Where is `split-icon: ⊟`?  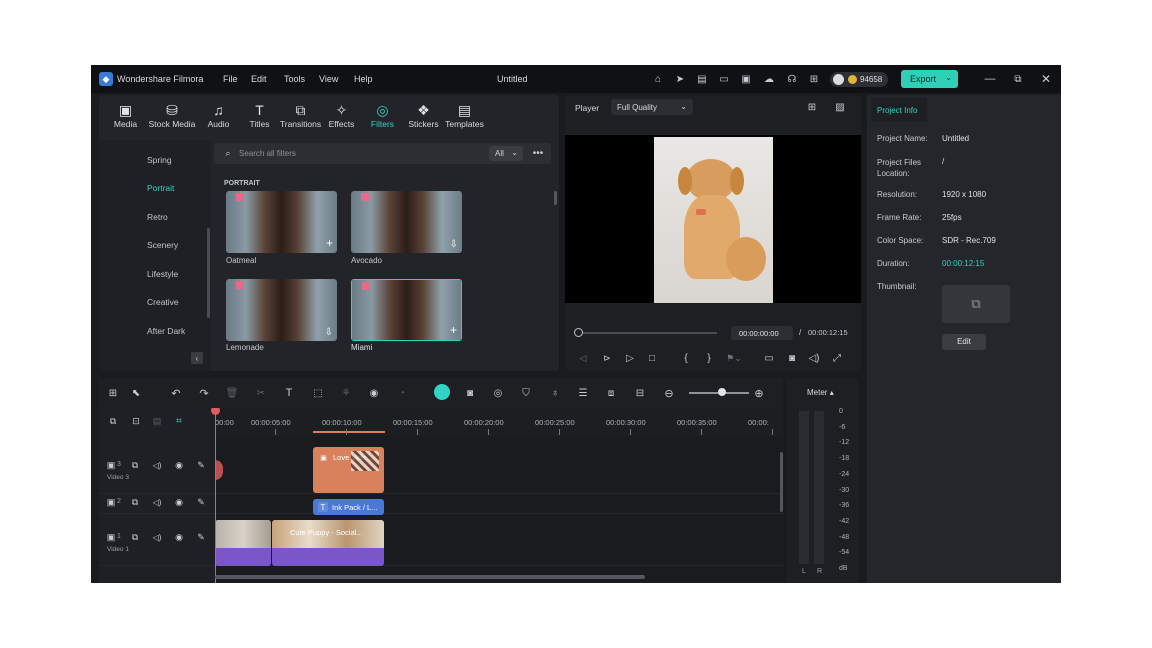 split-icon: ⊟ is located at coordinates (640, 393).